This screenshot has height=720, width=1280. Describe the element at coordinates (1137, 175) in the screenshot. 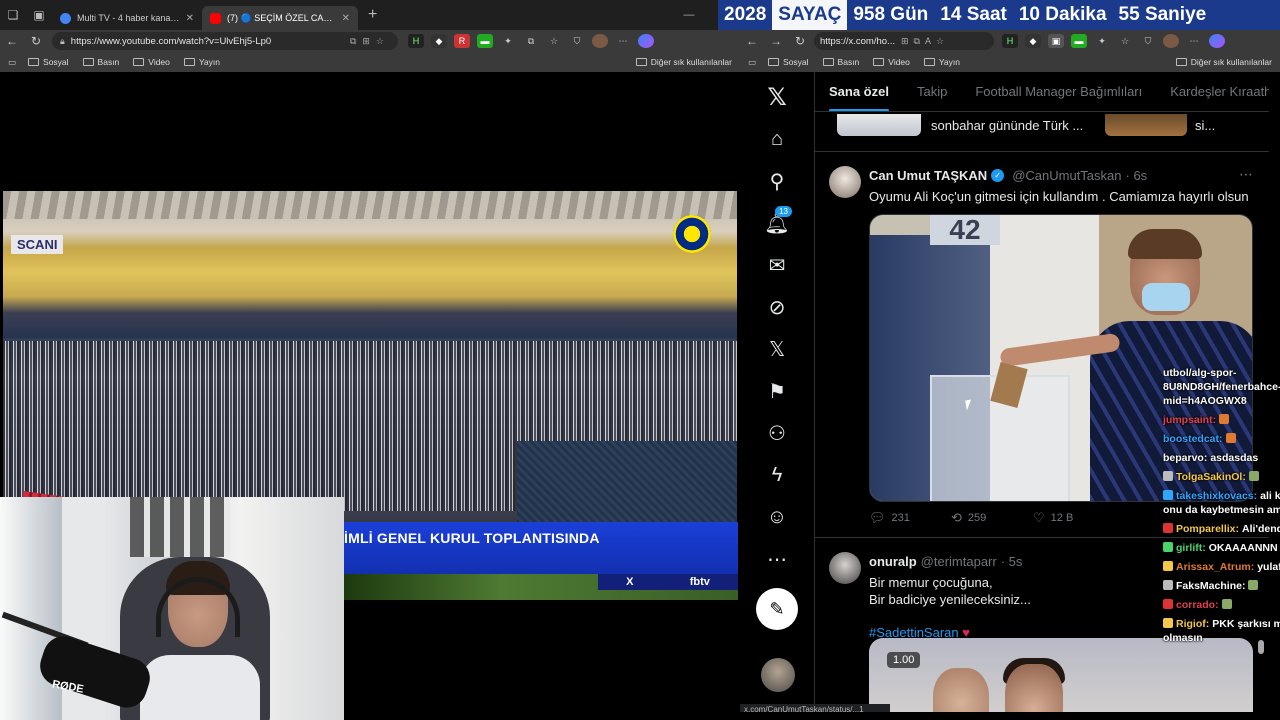

I see `tweet-time: · 6s` at that location.